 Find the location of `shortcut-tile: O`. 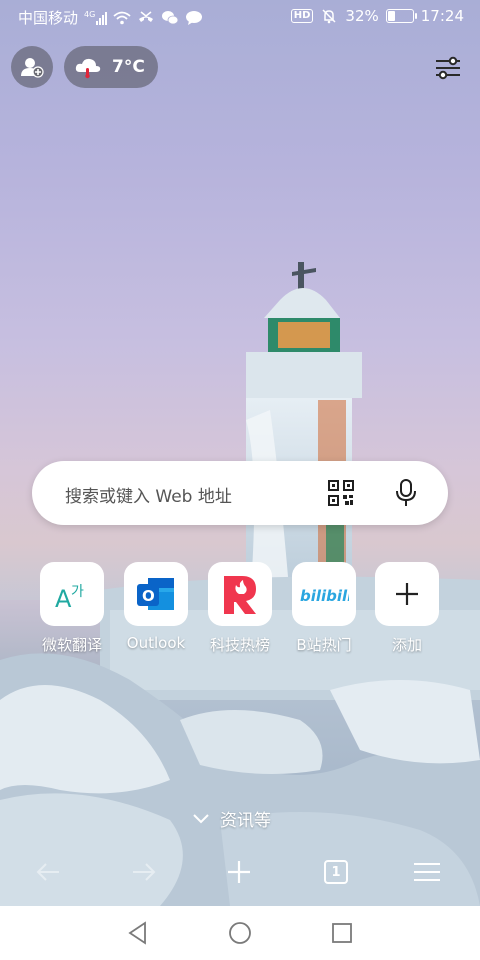

shortcut-tile: O is located at coordinates (156, 594).